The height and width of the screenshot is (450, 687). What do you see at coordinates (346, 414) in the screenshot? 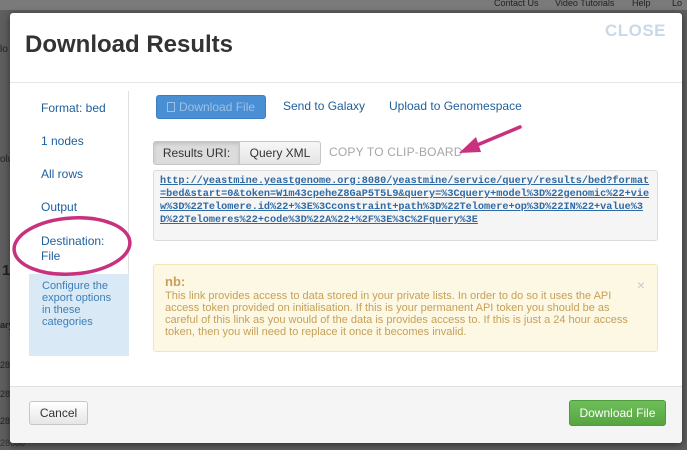
I see `modal-footer: Cancel Download File` at bounding box center [346, 414].